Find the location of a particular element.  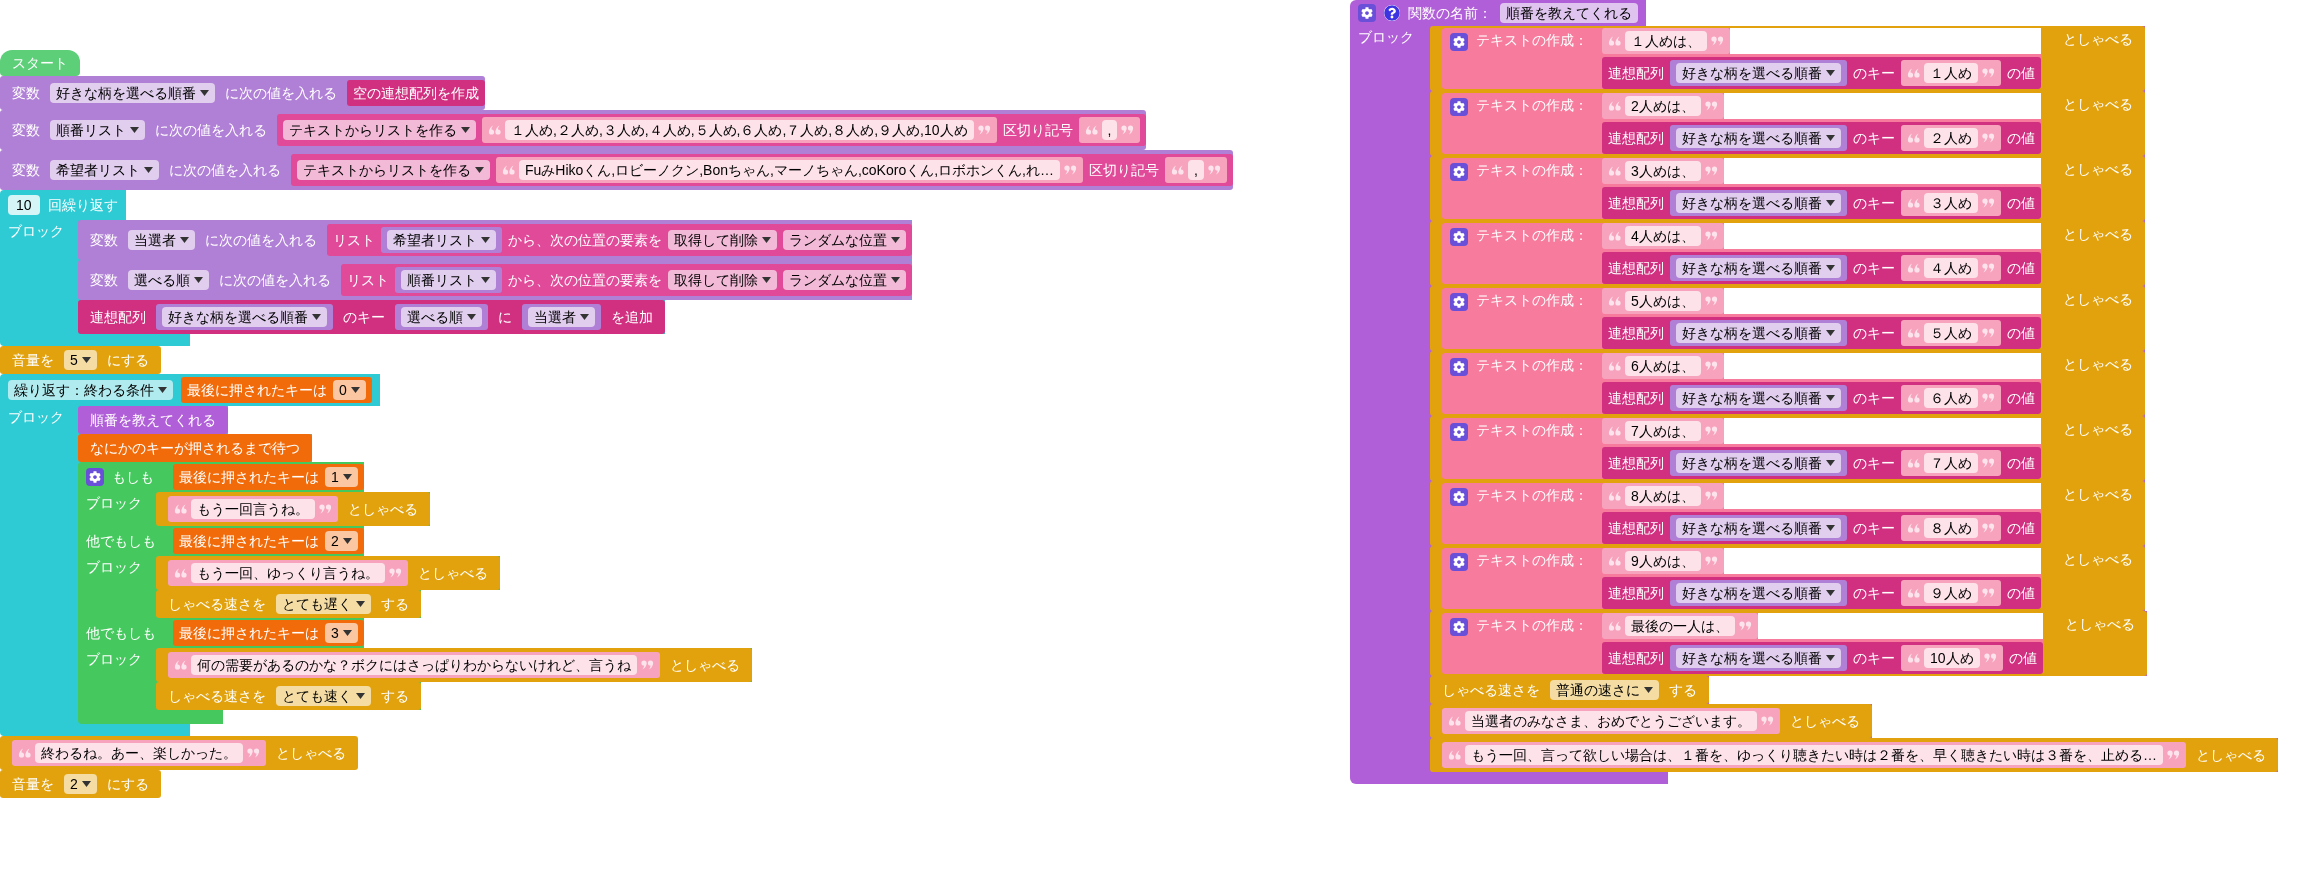

text-field: 5人めは、 is located at coordinates (1663, 301).